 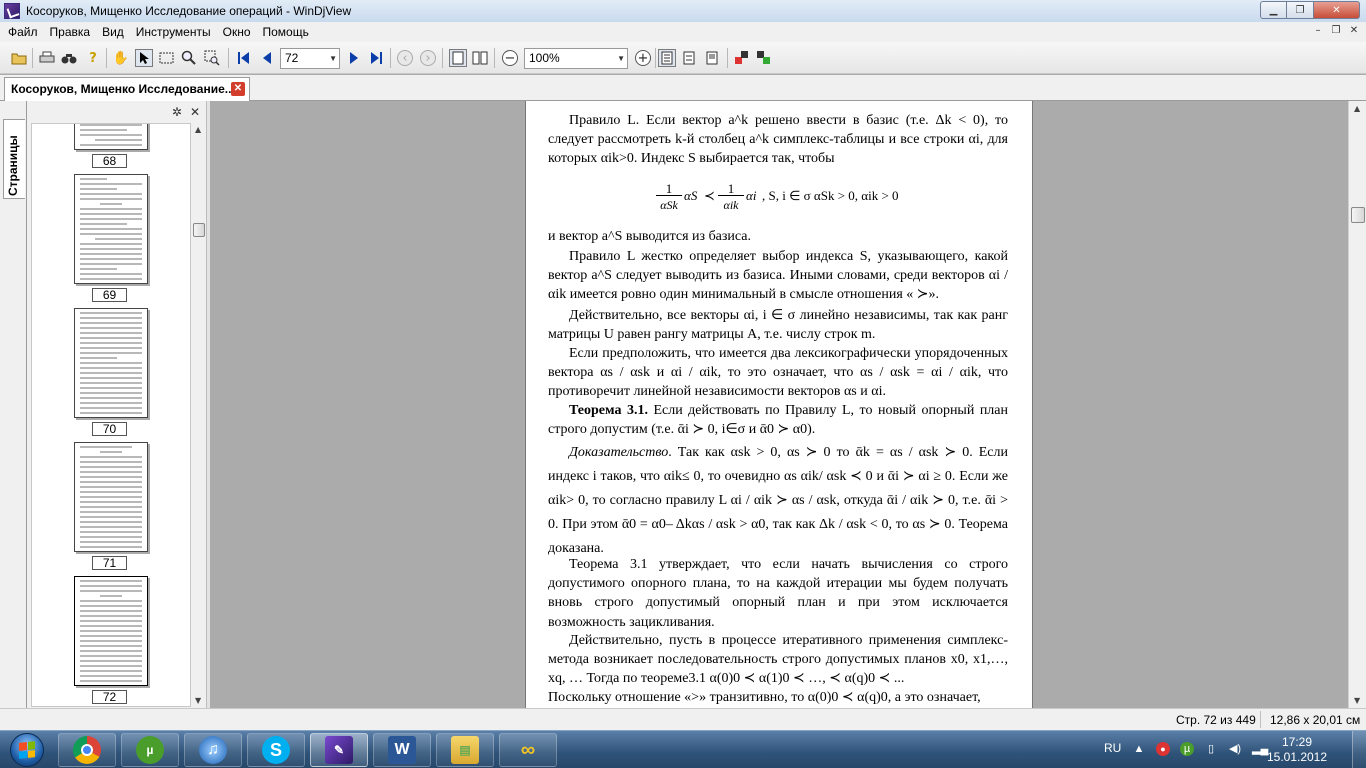 I want to click on tray-expand-icon: ▲, so click(x=1139, y=749).